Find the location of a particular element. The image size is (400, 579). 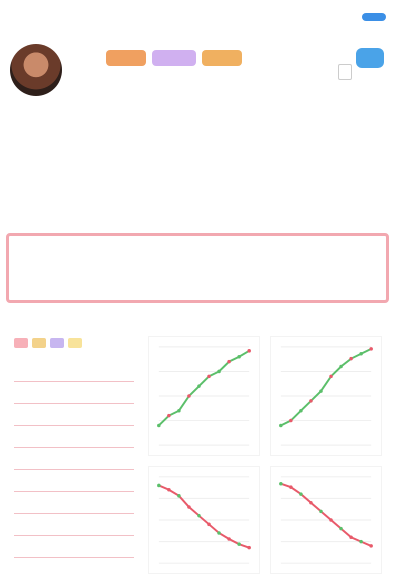

top-action-button is located at coordinates (374, 17).